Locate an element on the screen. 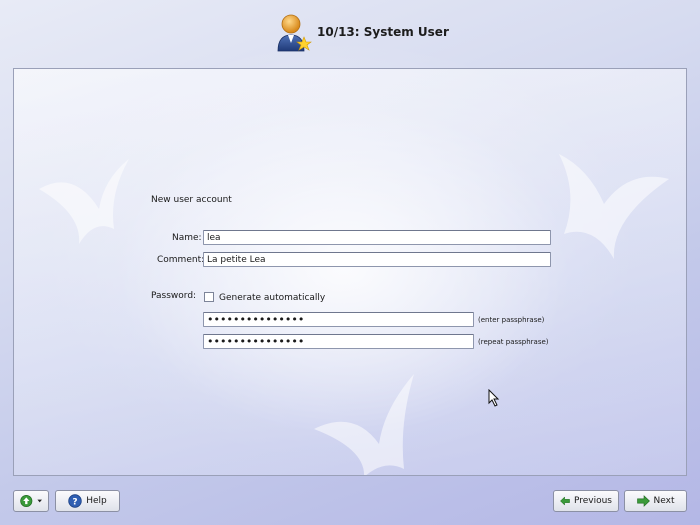  chevron-down-icon is located at coordinates (39, 501).